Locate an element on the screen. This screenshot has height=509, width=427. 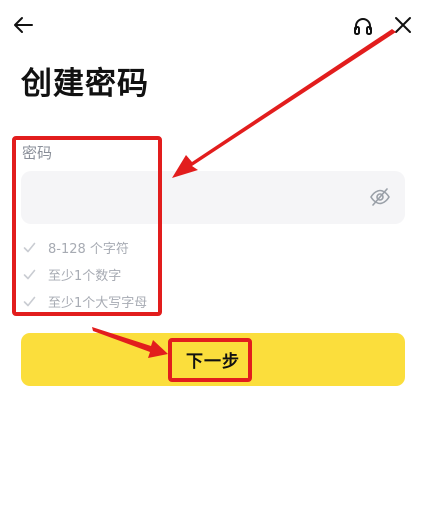
requirement-label: 8-128 个字符 is located at coordinates (88, 249).